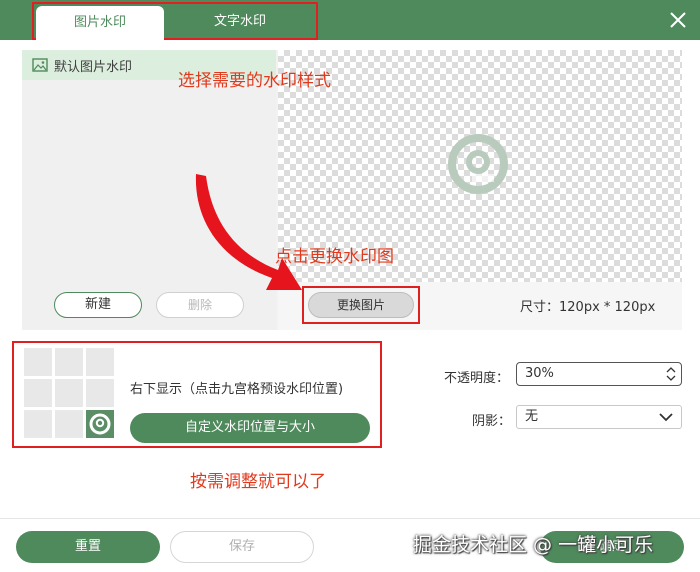  Describe the element at coordinates (361, 305) in the screenshot. I see `change-image-button: 更换图片` at that location.